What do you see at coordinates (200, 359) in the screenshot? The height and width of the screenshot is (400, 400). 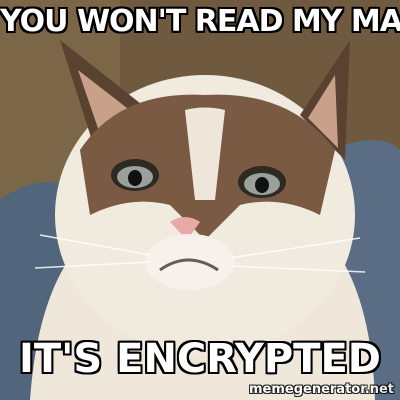 I see `meme-bottom-caption: IT'S ENCRYPTED` at bounding box center [200, 359].